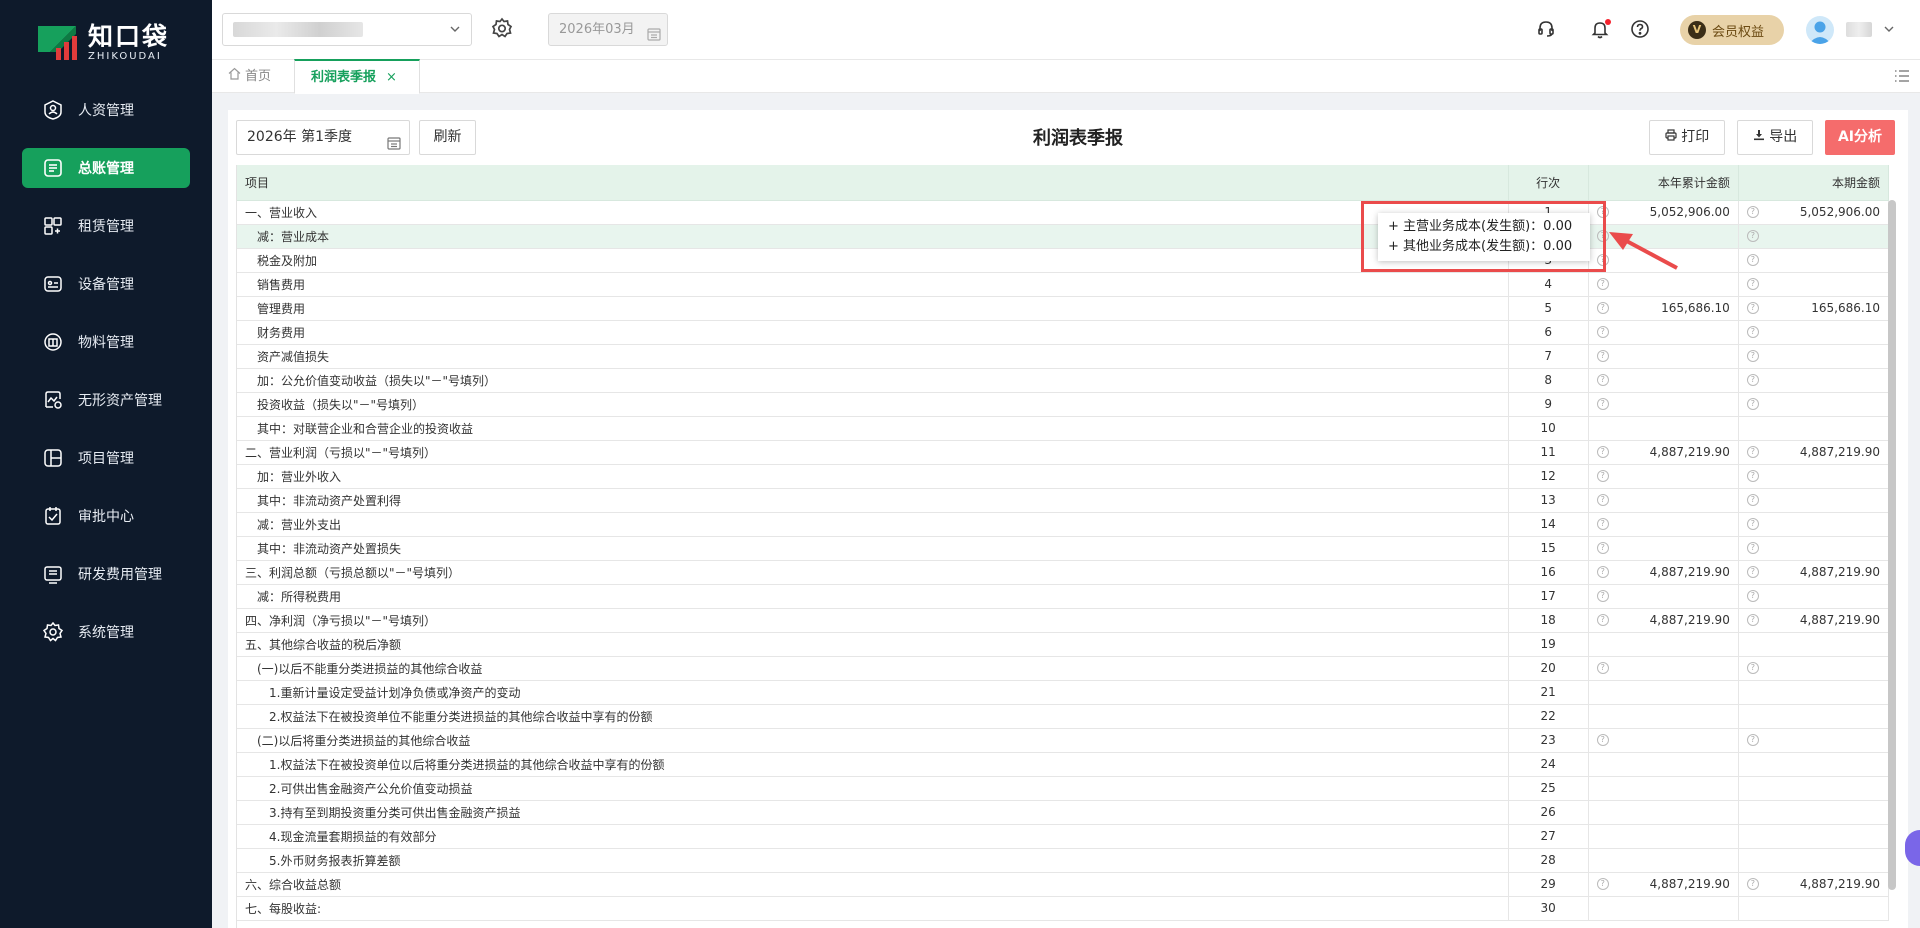 Image resolution: width=1920 pixels, height=928 pixels. Describe the element at coordinates (1732, 30) in the screenshot. I see `vip-benefits-button: V 会员权益` at that location.